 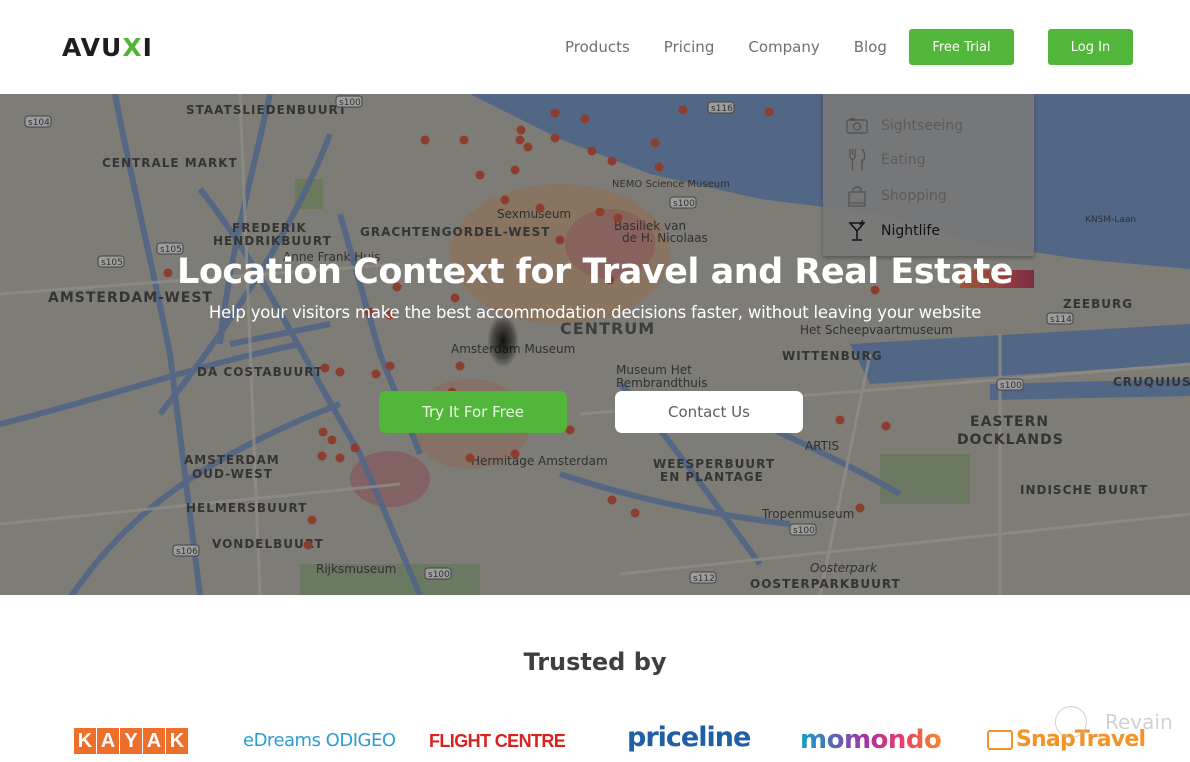 What do you see at coordinates (92, 47) in the screenshot?
I see `logo-text-prefix: AVU` at bounding box center [92, 47].